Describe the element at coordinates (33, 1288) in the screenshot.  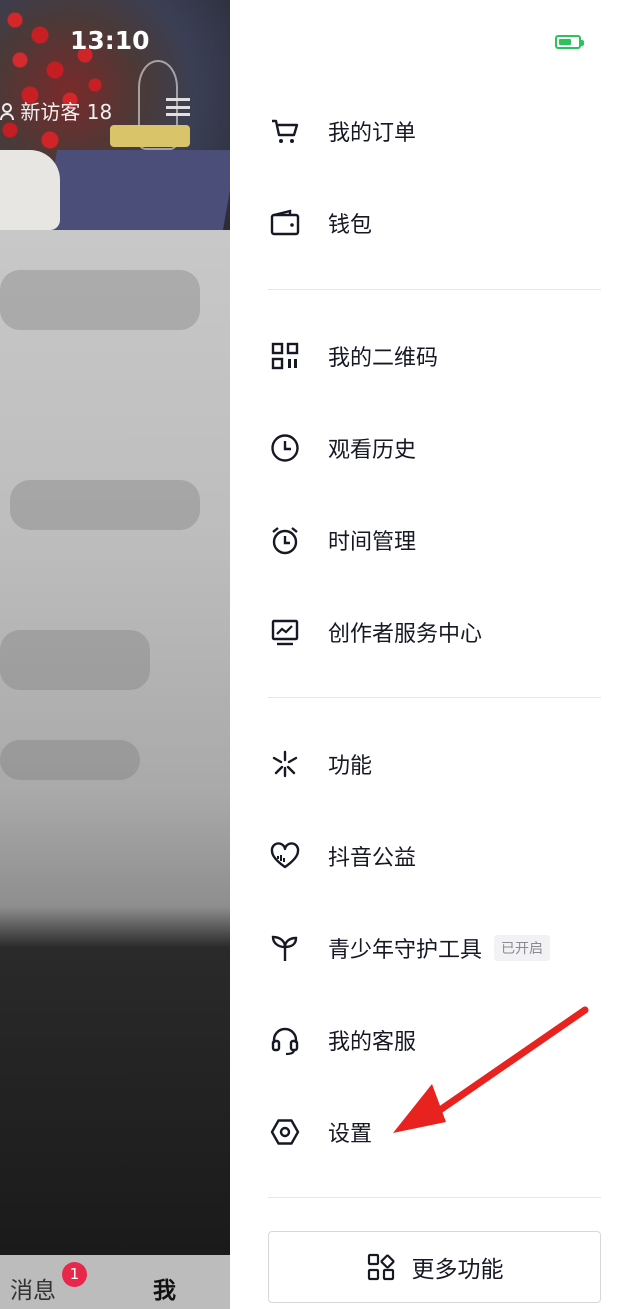
I see `tab-messages: 消息` at that location.